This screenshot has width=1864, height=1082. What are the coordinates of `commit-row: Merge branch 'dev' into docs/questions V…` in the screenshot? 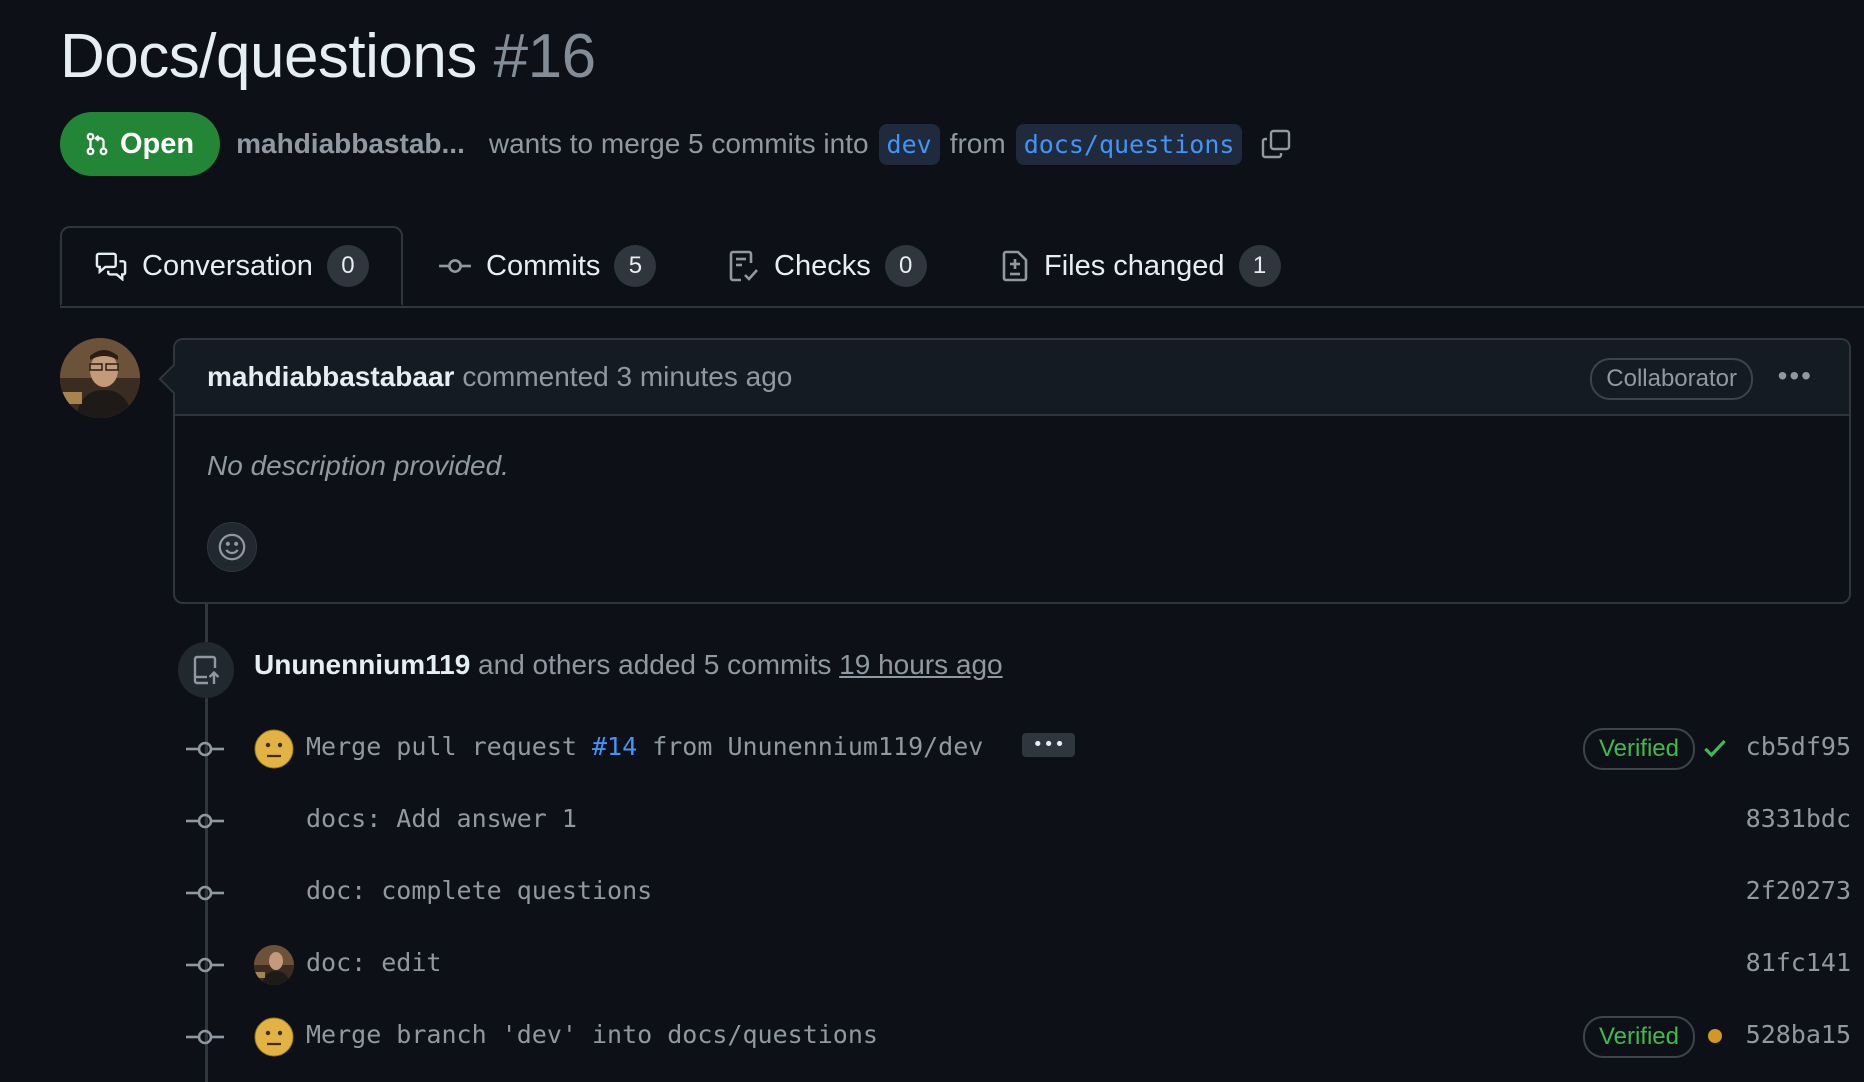 It's located at (1018, 1037).